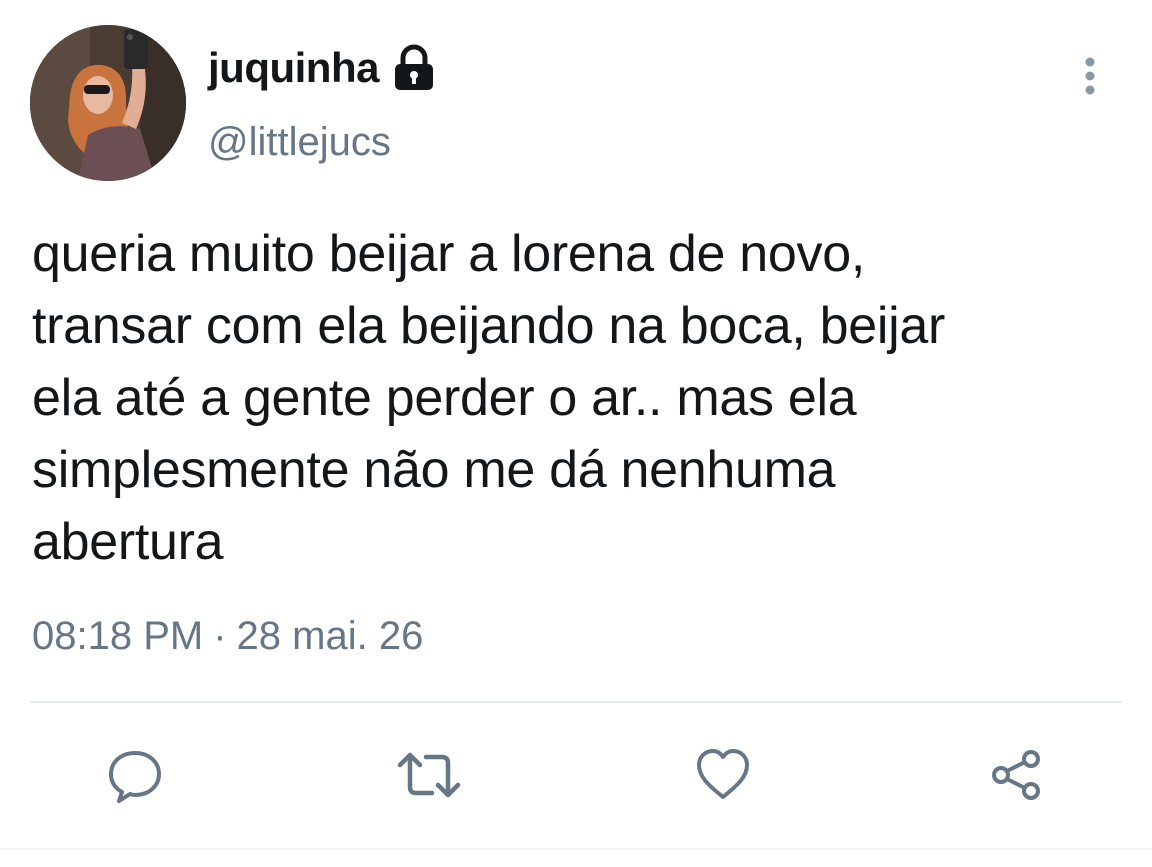  What do you see at coordinates (299, 142) in the screenshot?
I see `user-handle: @littlejucs` at bounding box center [299, 142].